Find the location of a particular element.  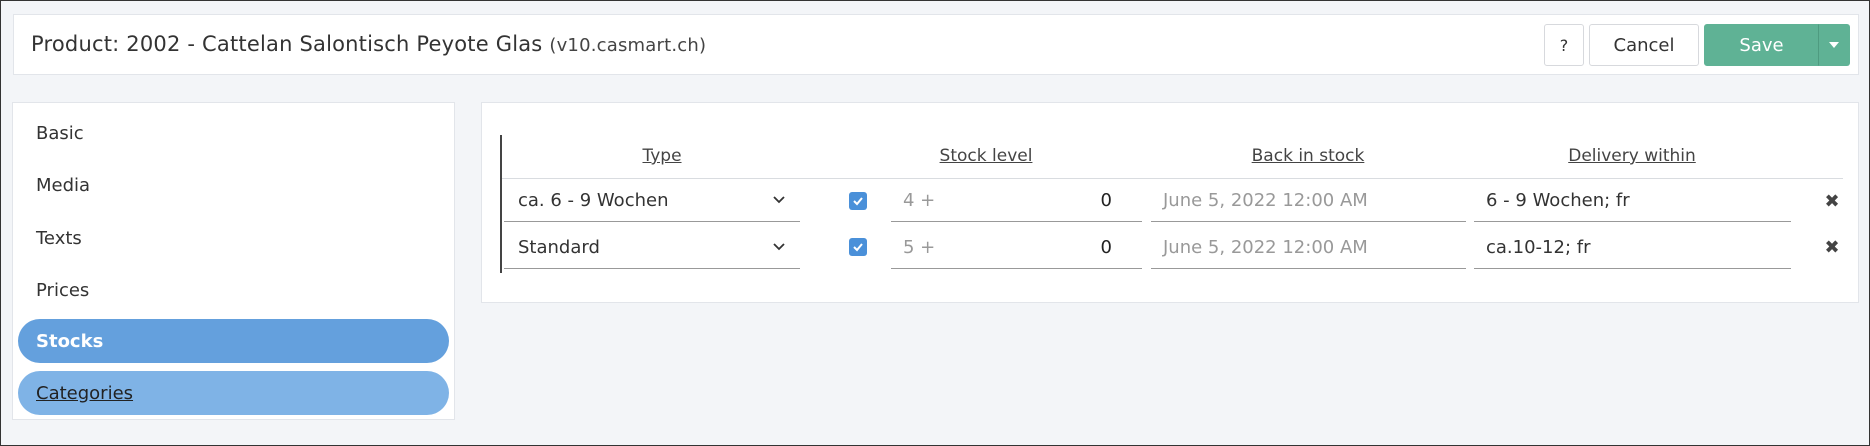

sidebar-item-basic: Basic is located at coordinates (233, 133).